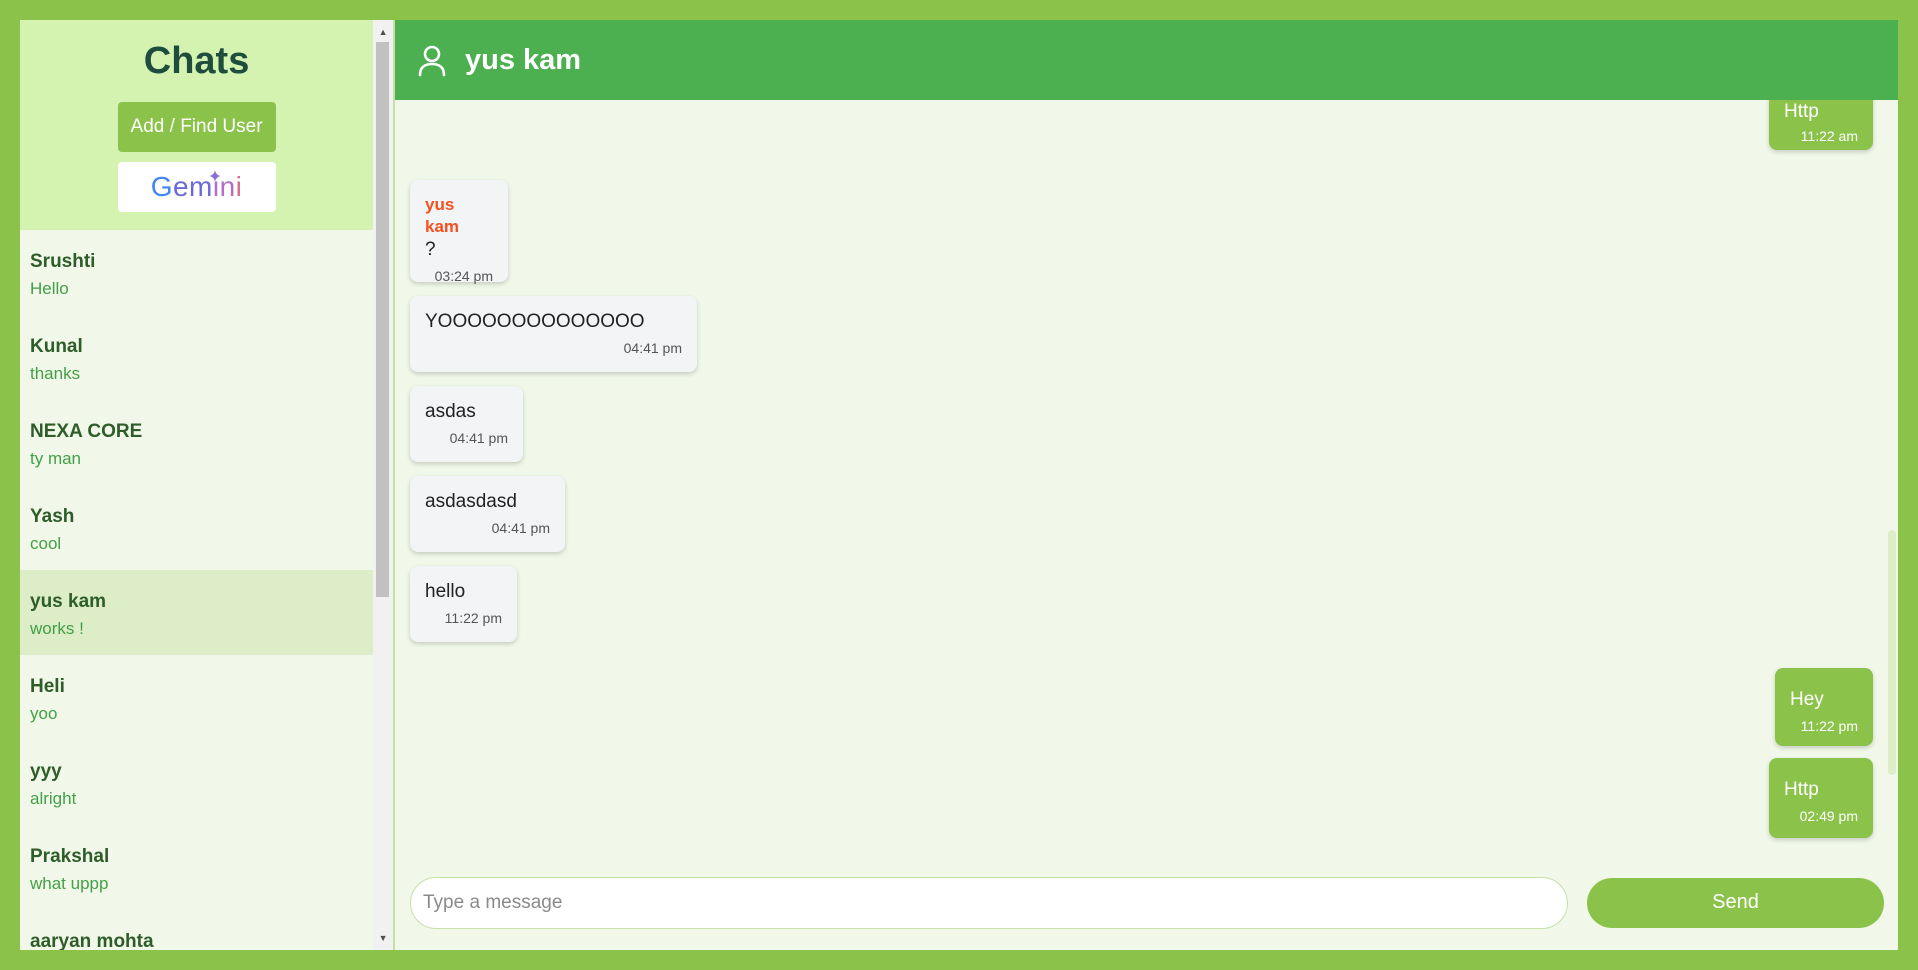 The image size is (1918, 970). What do you see at coordinates (196, 527) in the screenshot?
I see `chat-list-item: Yash cool` at bounding box center [196, 527].